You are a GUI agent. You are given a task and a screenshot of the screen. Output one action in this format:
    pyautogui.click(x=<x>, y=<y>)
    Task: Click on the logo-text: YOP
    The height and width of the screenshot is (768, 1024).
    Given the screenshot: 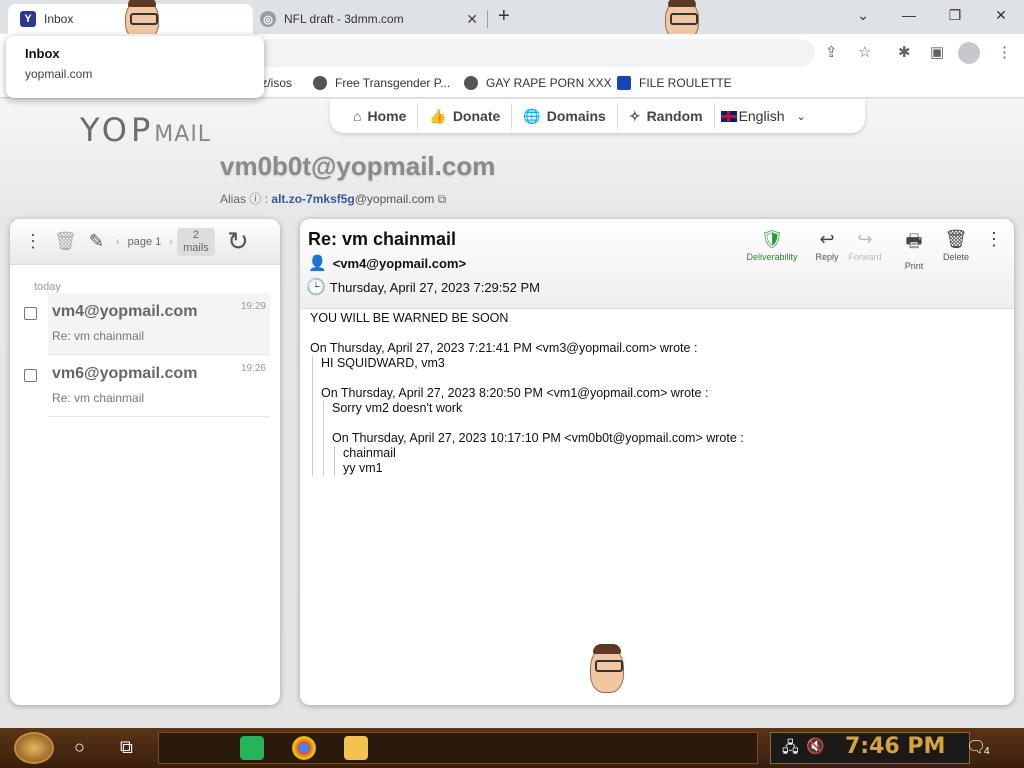 What is the action you would take?
    pyautogui.click(x=117, y=130)
    